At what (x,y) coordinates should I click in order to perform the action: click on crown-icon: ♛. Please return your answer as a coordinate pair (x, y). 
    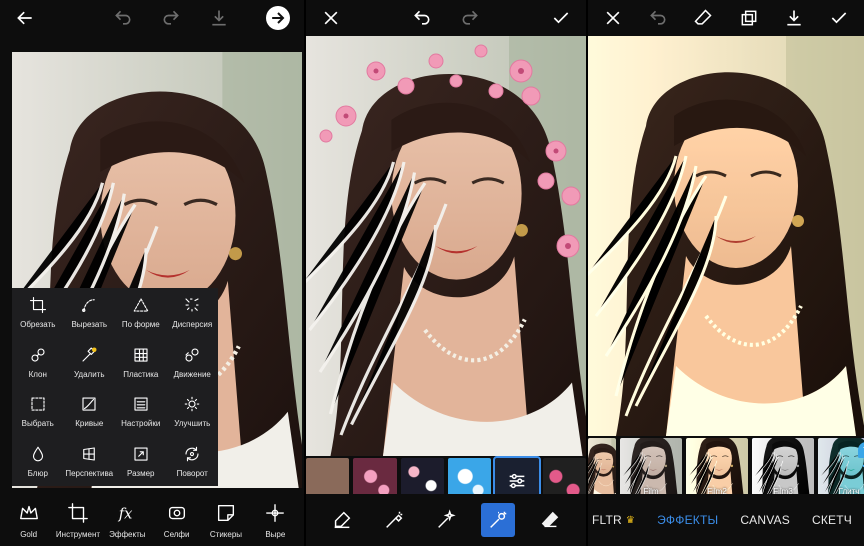
    Looking at the image, I should click on (630, 520).